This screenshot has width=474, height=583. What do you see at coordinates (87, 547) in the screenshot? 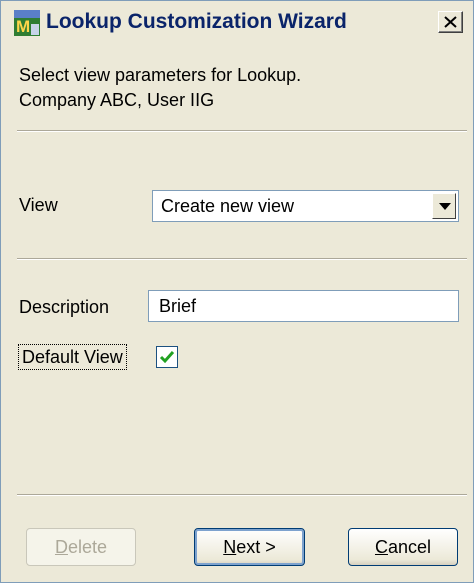
I see `delete-label: elete` at bounding box center [87, 547].